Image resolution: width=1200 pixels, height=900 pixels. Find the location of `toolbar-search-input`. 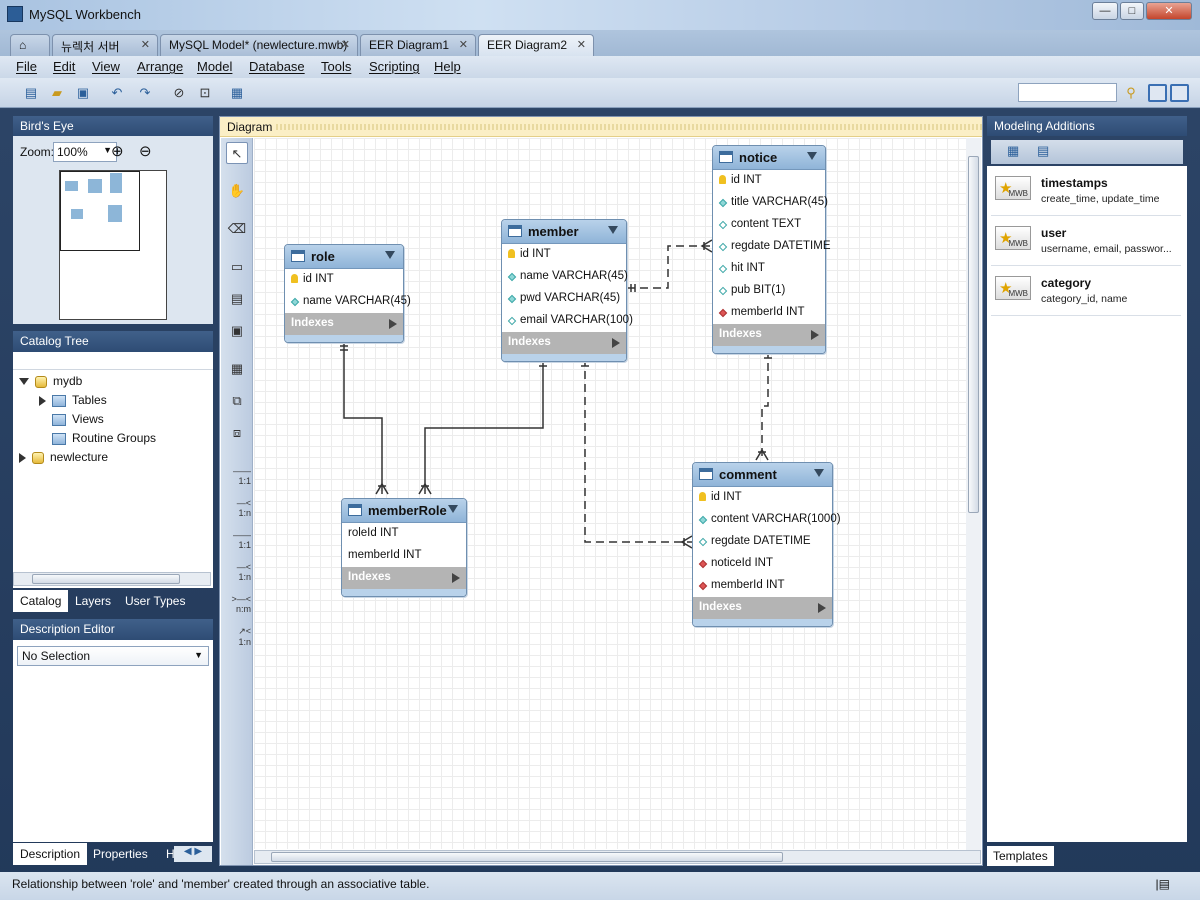

toolbar-search-input is located at coordinates (1067, 92).